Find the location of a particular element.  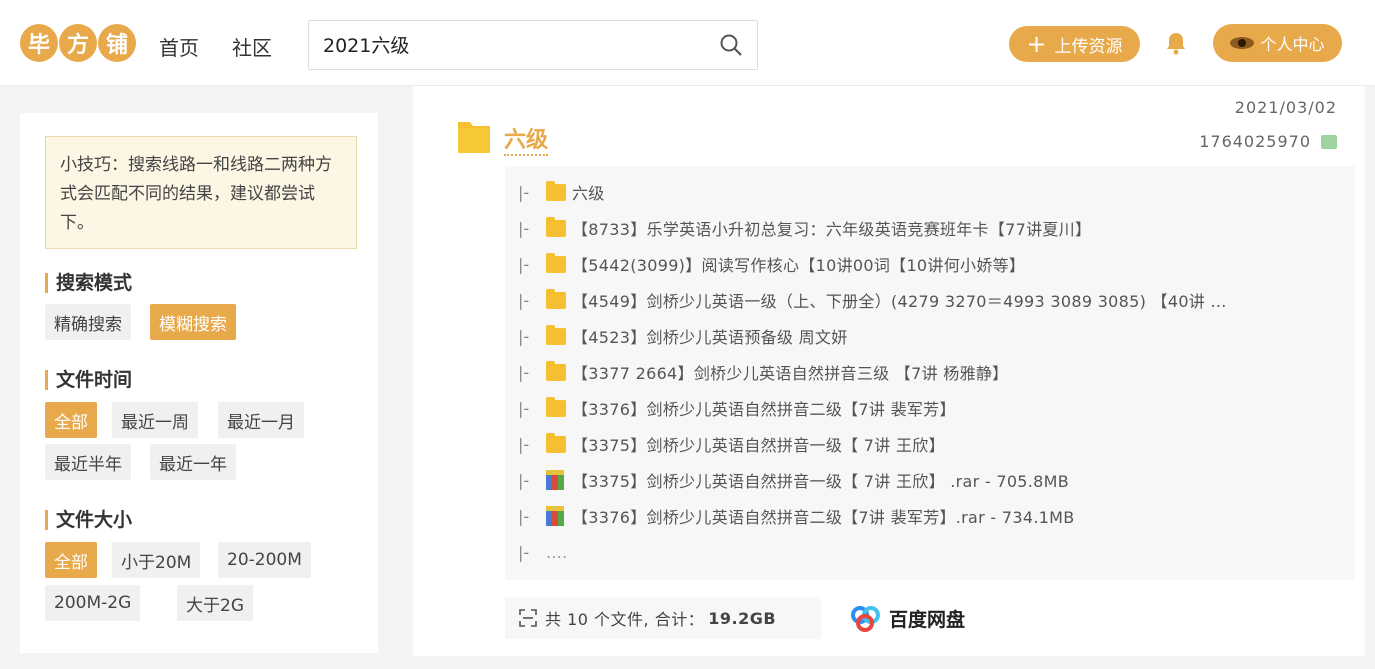

user-center-button: 个人中心 is located at coordinates (1277, 43).